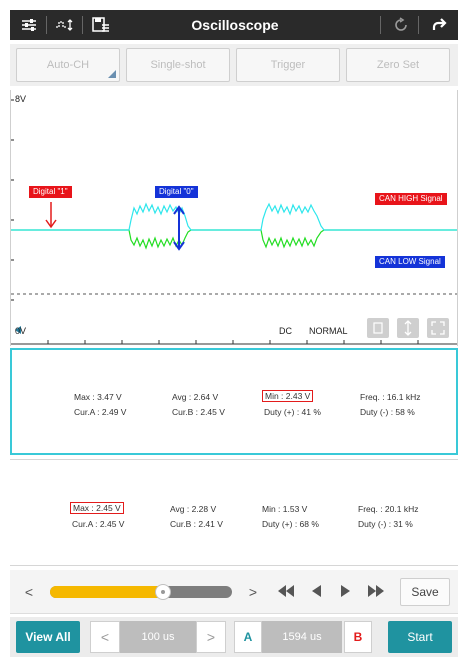 This screenshot has width=468, height=667. Describe the element at coordinates (195, 397) in the screenshot. I see `avg-value: Avg : 2.64 V` at that location.